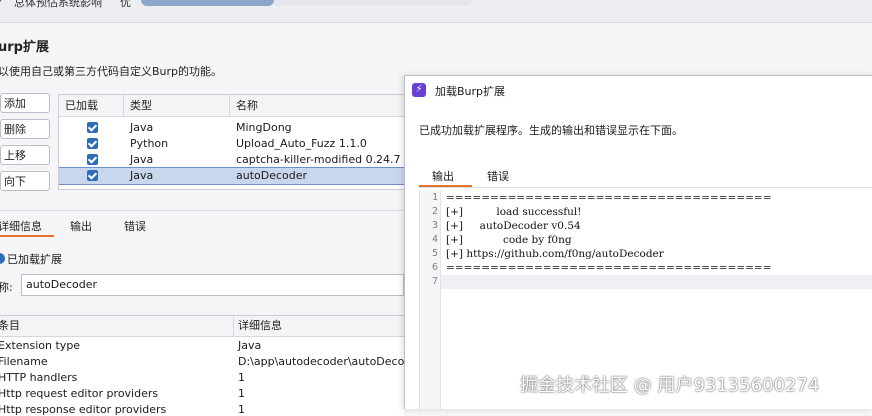 This screenshot has width=872, height=416. I want to click on output-line: [+] autoDecoder v0.54, so click(513, 226).